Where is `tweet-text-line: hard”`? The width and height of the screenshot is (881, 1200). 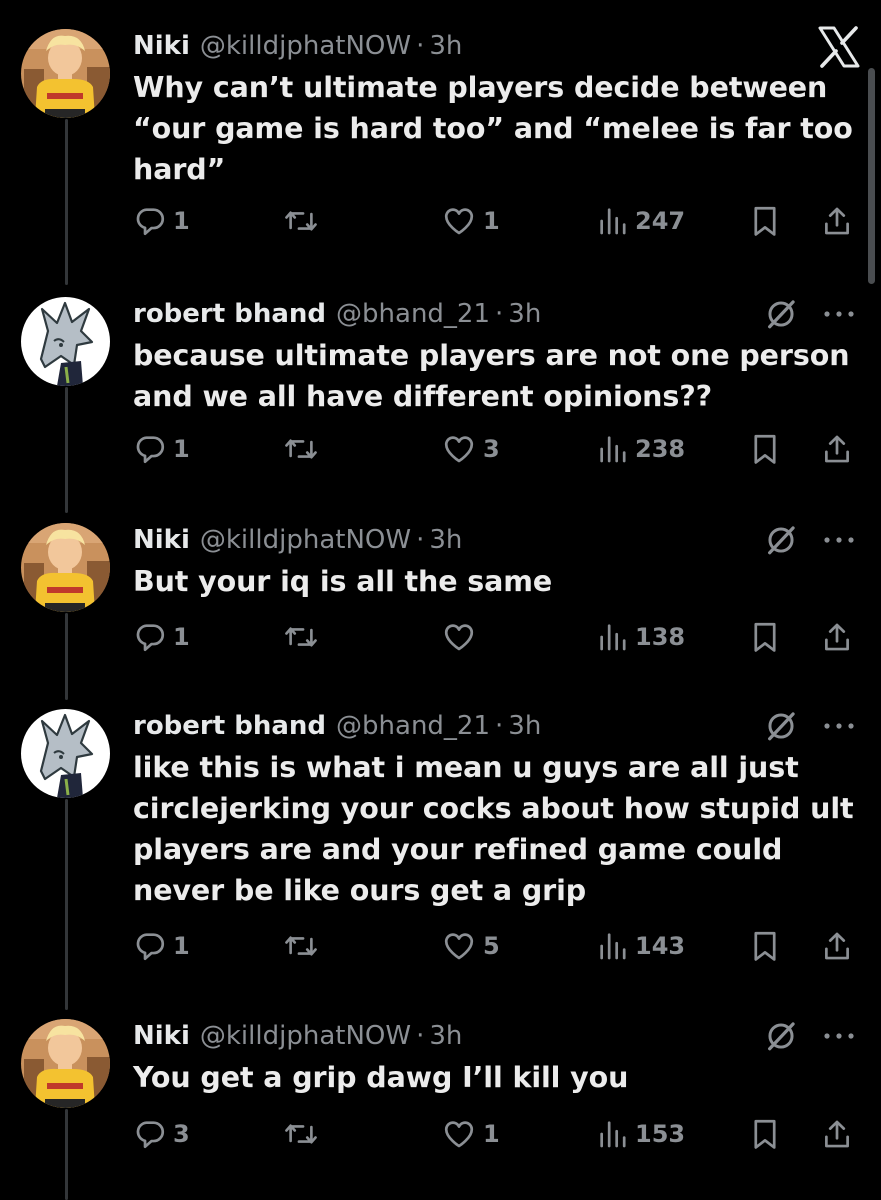 tweet-text-line: hard” is located at coordinates (179, 169).